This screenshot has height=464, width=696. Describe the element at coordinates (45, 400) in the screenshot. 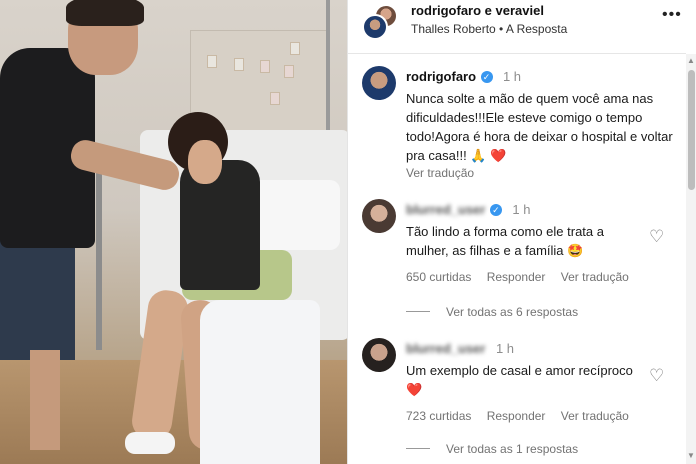

I see `man-leg` at that location.